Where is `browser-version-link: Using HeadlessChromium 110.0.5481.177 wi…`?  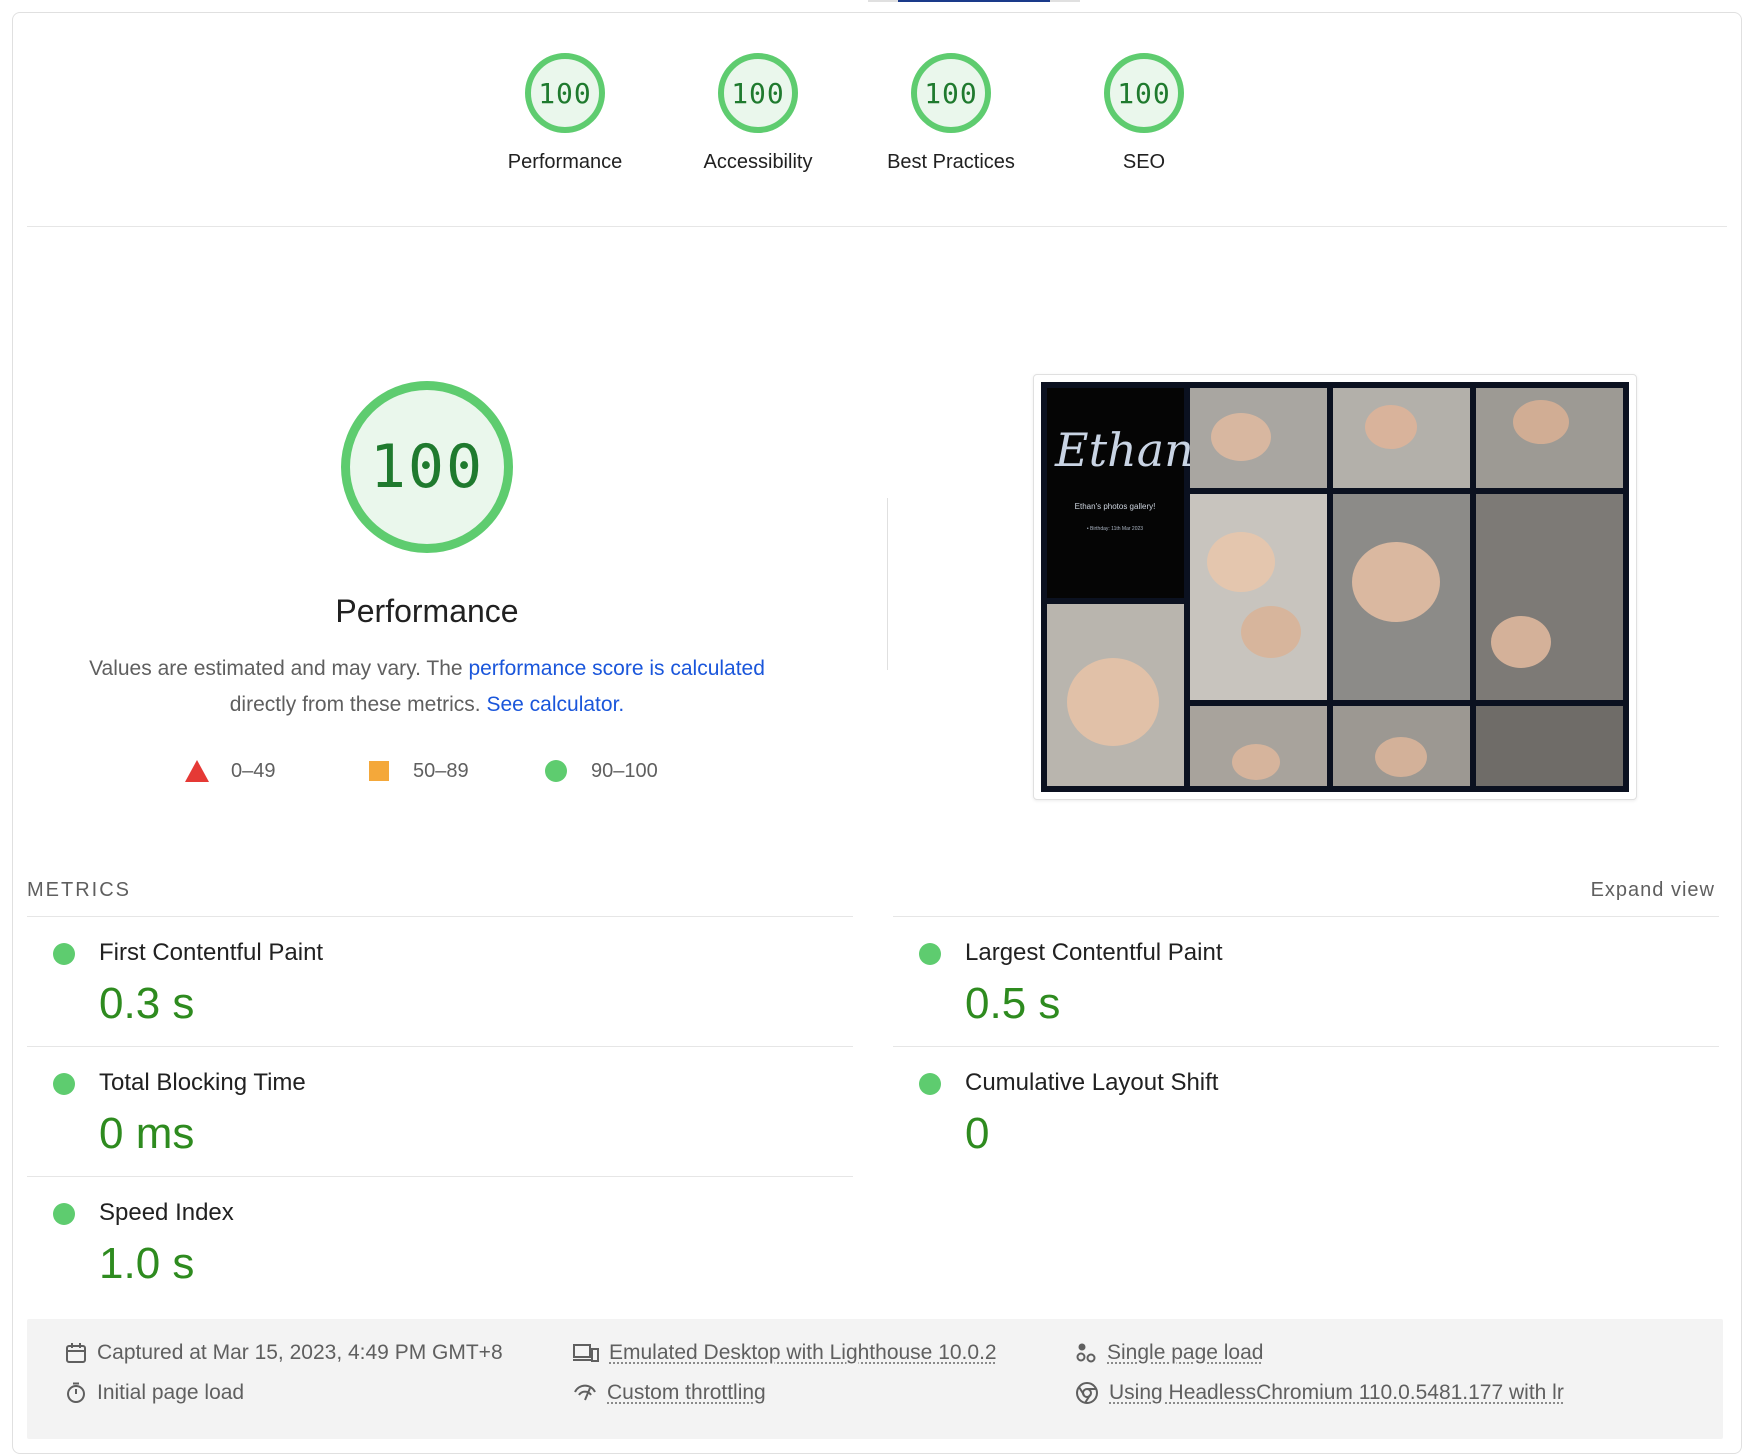 browser-version-link: Using HeadlessChromium 110.0.5481.177 wi… is located at coordinates (1336, 1393).